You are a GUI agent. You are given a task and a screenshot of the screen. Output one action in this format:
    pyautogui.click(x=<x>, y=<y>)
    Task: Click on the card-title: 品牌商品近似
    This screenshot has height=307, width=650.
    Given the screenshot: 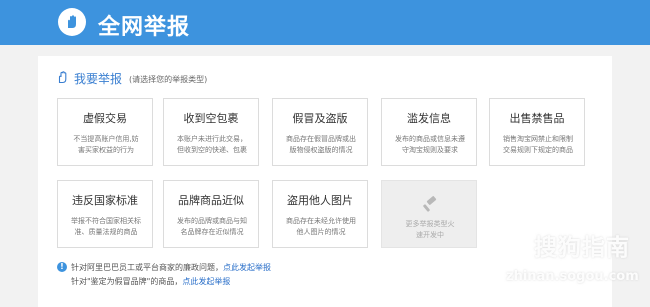 What is the action you would take?
    pyautogui.click(x=211, y=200)
    